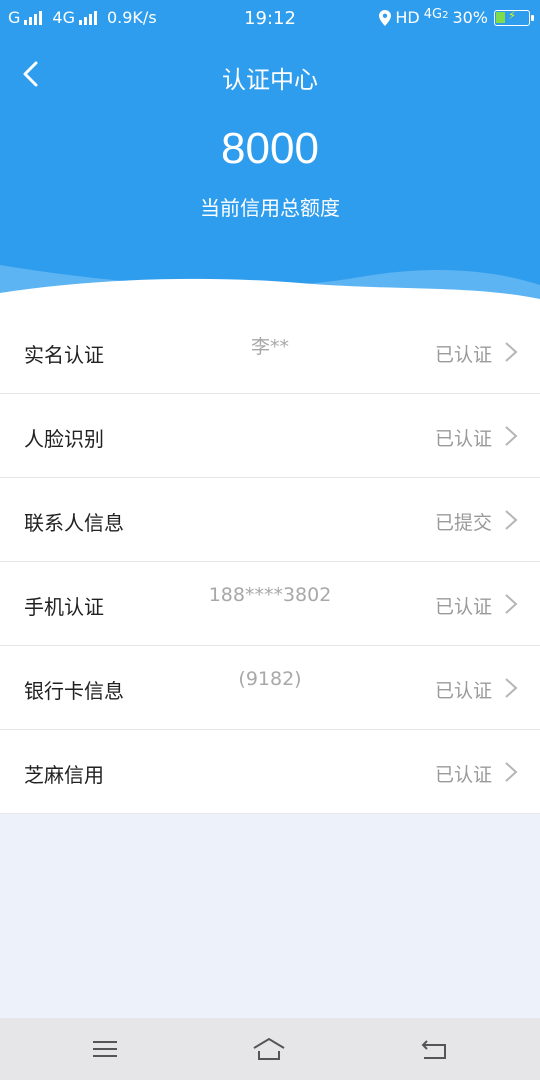 This screenshot has width=540, height=1080. I want to click on header-wave, so click(270, 290).